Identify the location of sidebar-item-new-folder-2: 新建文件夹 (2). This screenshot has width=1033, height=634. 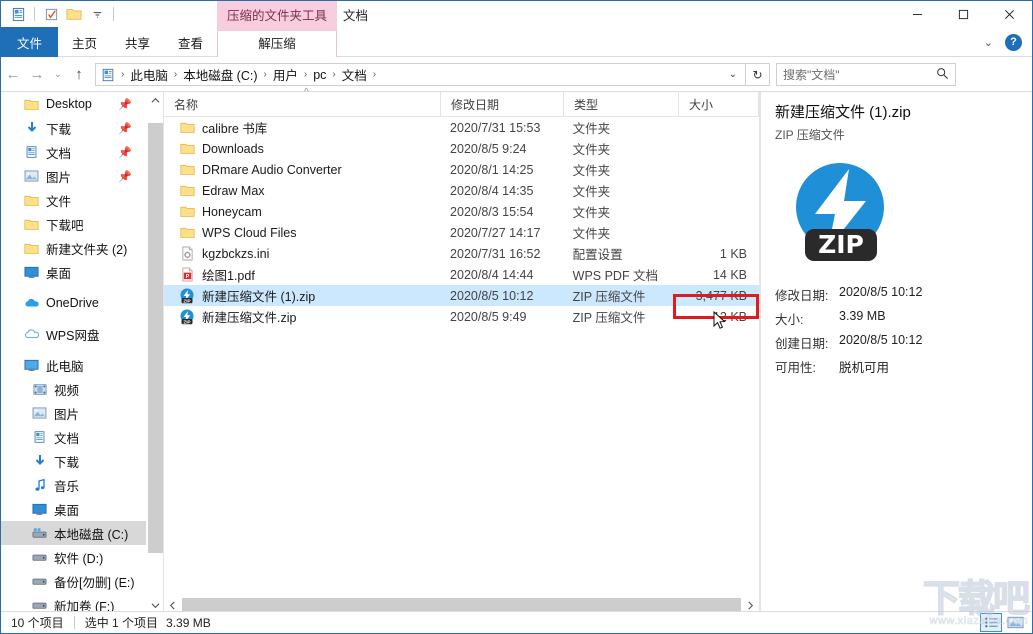
(73, 248).